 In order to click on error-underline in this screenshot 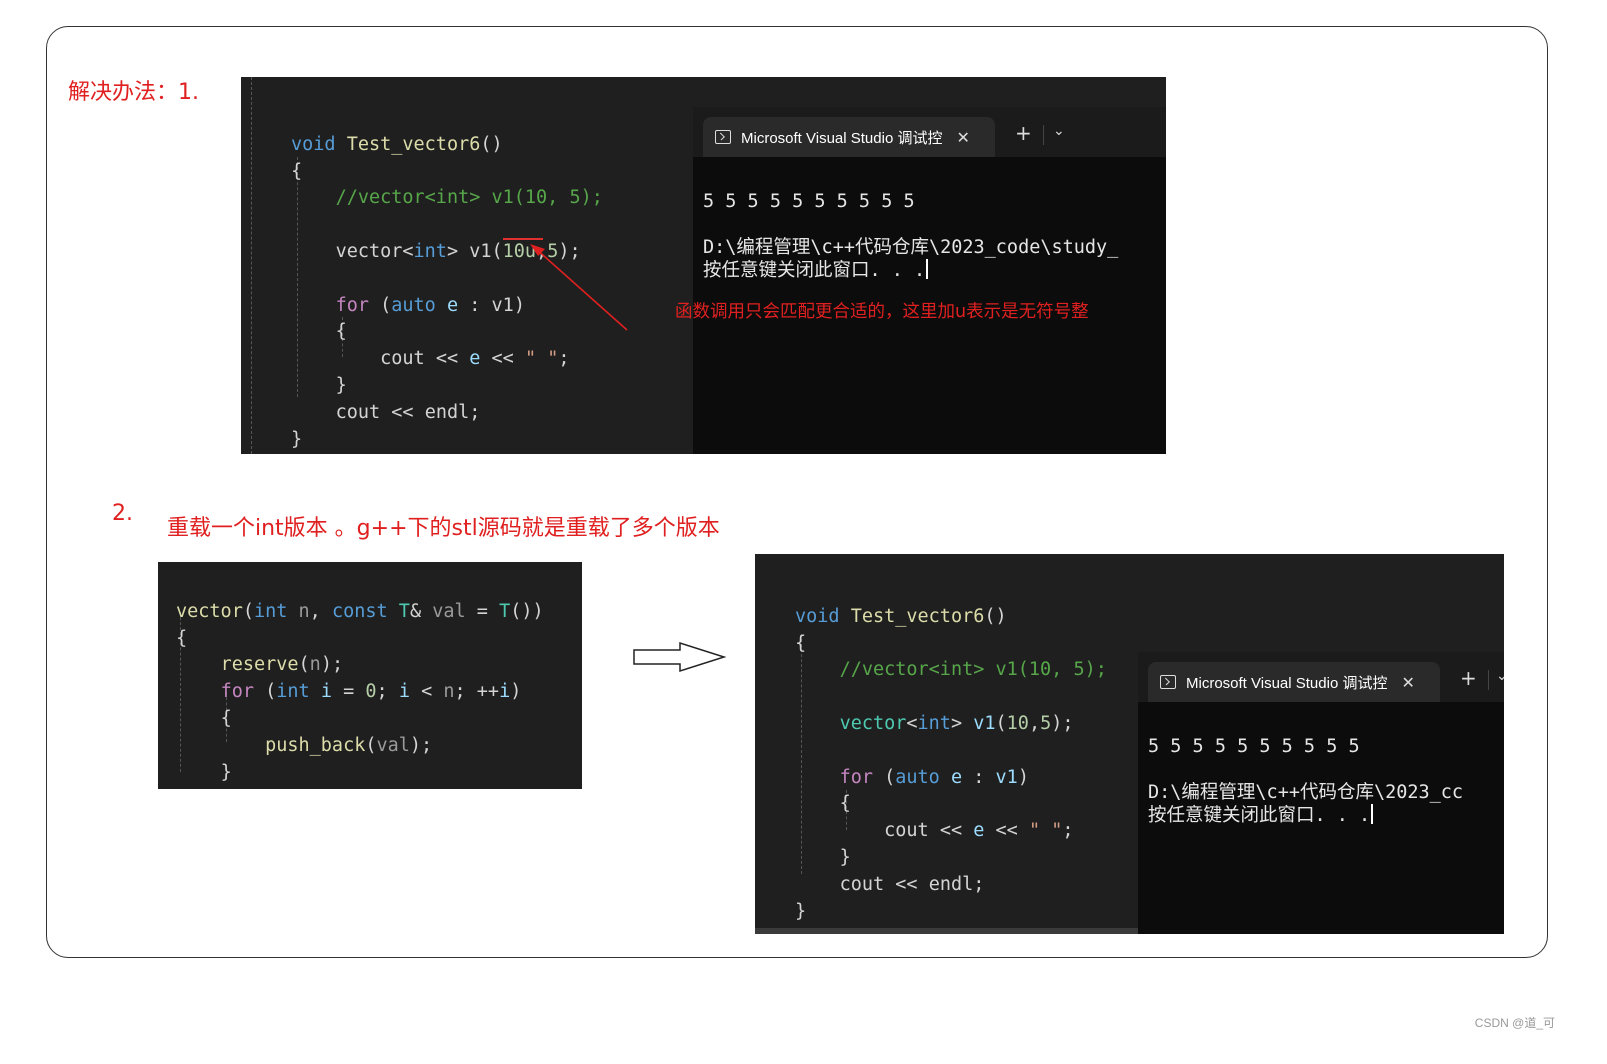, I will do `click(523, 239)`.